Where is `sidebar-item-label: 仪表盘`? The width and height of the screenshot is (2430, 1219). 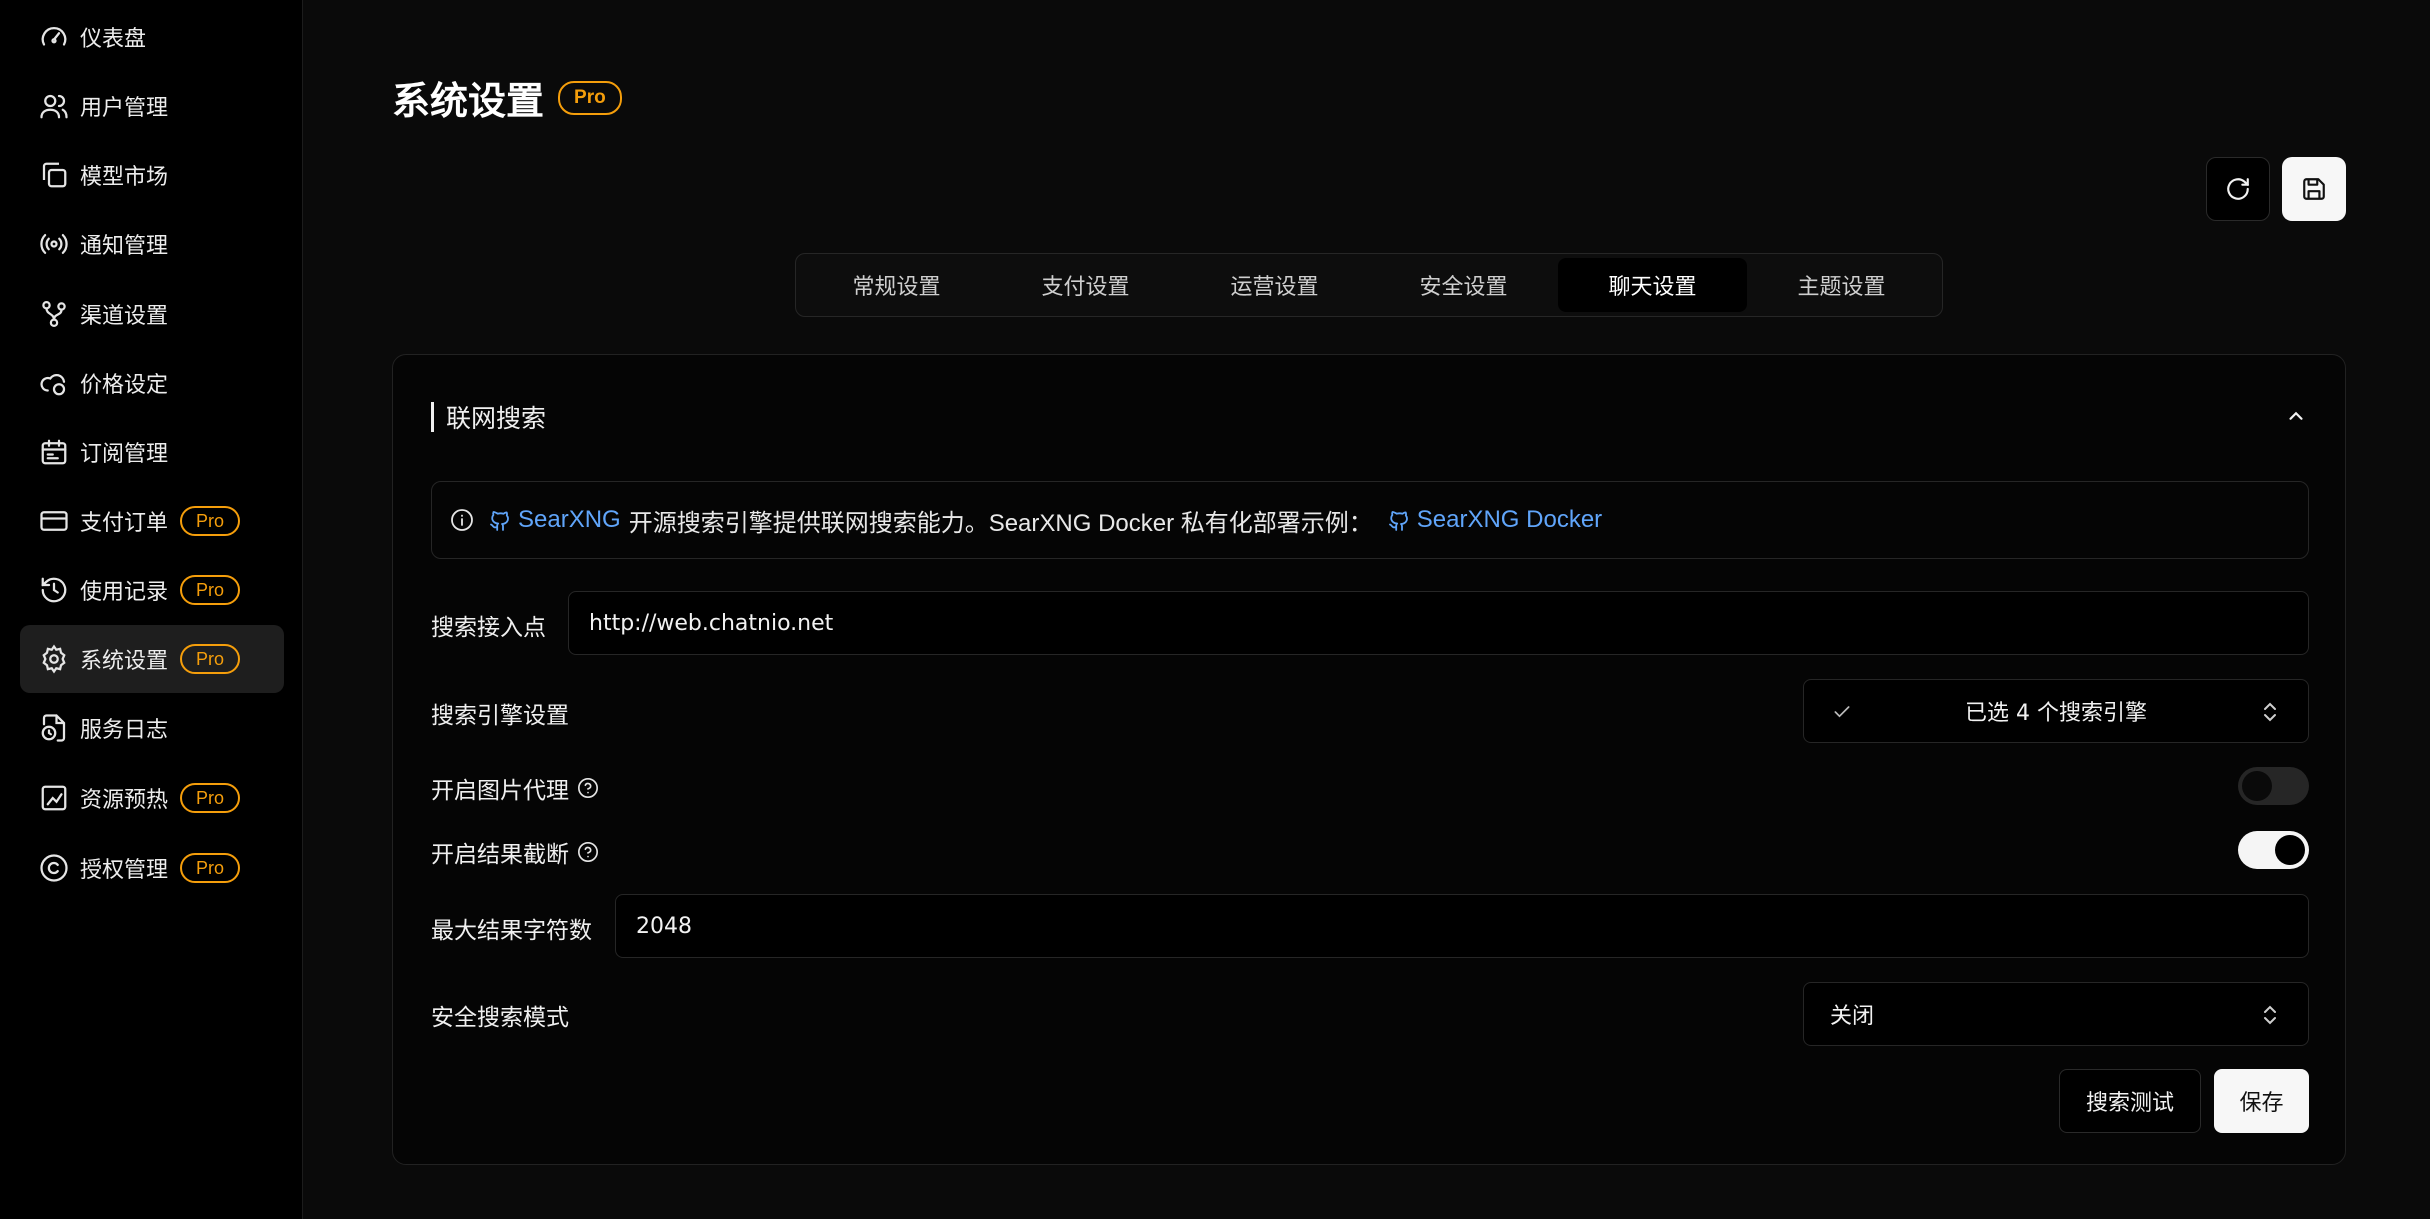 sidebar-item-label: 仪表盘 is located at coordinates (113, 39).